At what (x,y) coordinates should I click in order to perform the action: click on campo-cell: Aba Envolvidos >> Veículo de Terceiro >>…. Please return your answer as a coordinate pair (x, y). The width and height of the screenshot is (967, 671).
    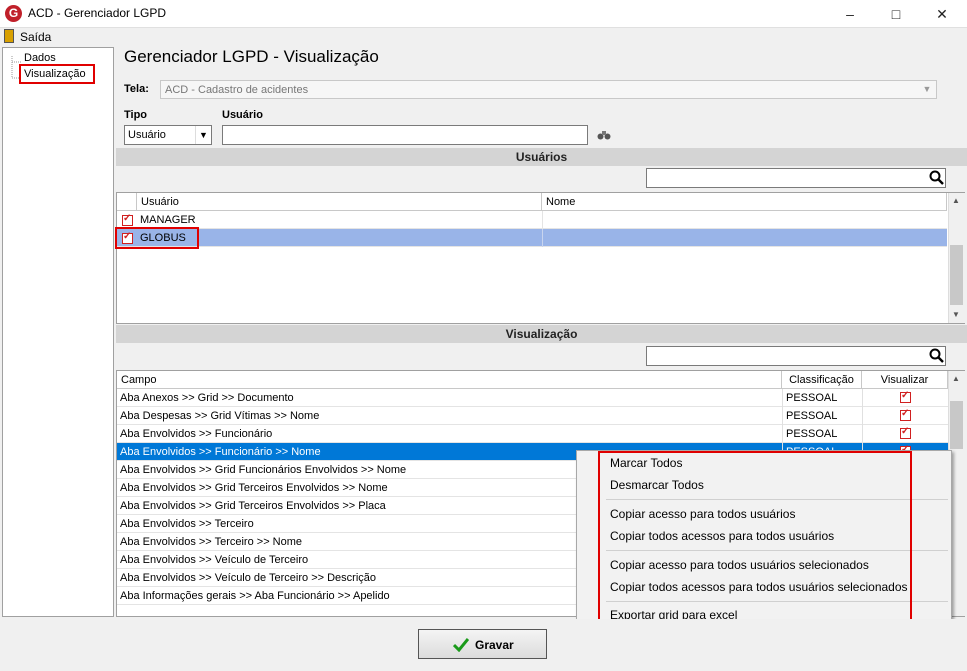
    Looking at the image, I should click on (248, 578).